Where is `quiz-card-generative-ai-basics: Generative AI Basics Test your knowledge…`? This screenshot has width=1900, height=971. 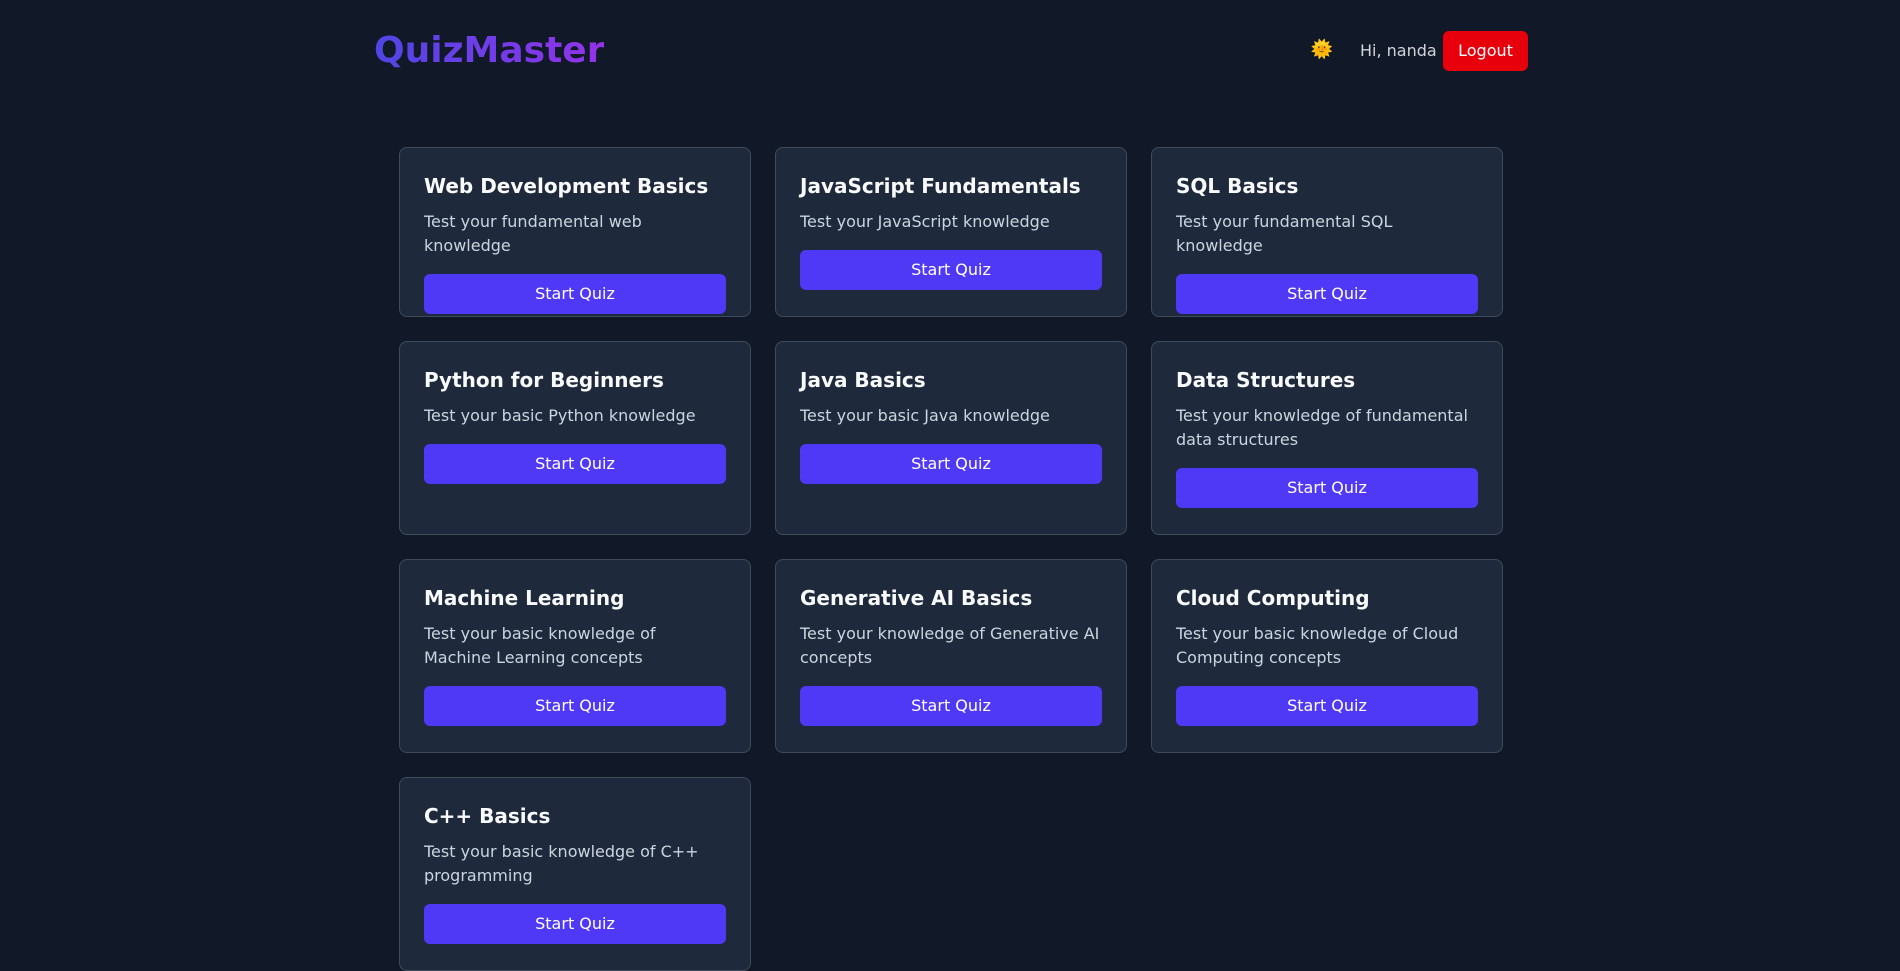 quiz-card-generative-ai-basics: Generative AI Basics Test your knowledge… is located at coordinates (951, 656).